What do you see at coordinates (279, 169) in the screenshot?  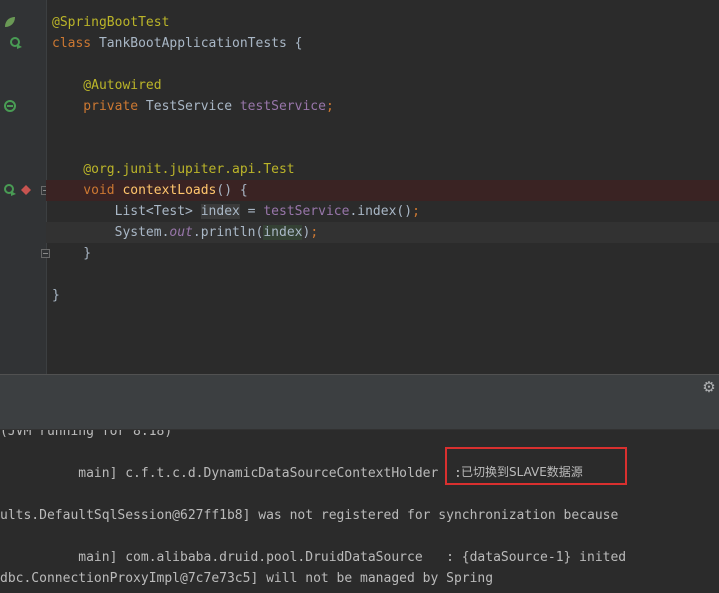 I see `code-token: Test` at bounding box center [279, 169].